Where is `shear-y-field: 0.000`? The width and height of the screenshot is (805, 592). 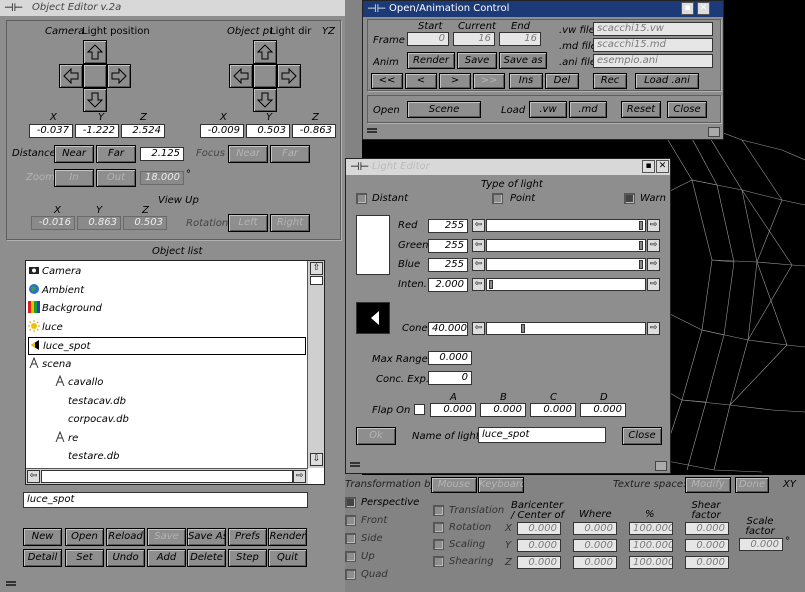
shear-y-field: 0.000 is located at coordinates (707, 545).